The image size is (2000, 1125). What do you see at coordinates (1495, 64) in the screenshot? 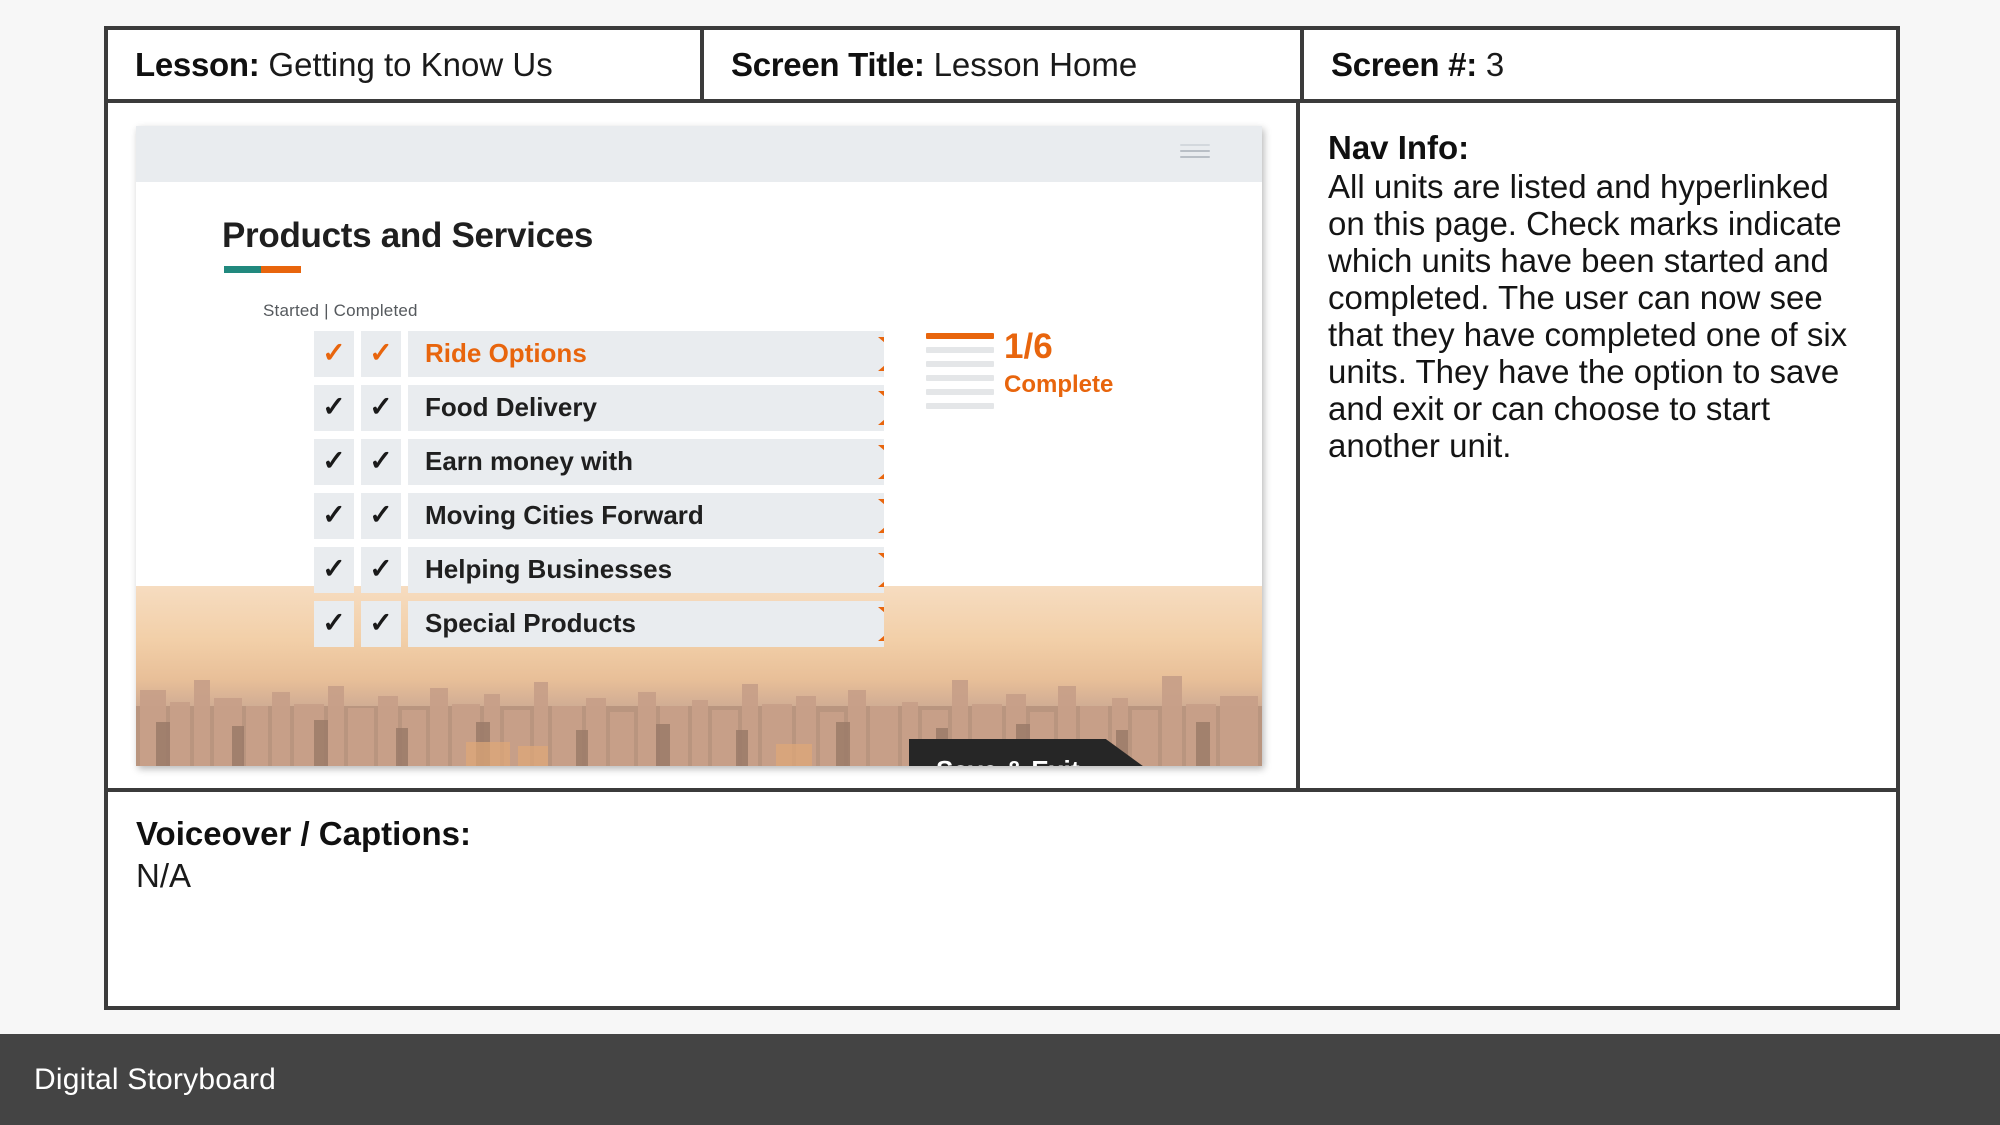
I see `screen-number-value: 3` at bounding box center [1495, 64].